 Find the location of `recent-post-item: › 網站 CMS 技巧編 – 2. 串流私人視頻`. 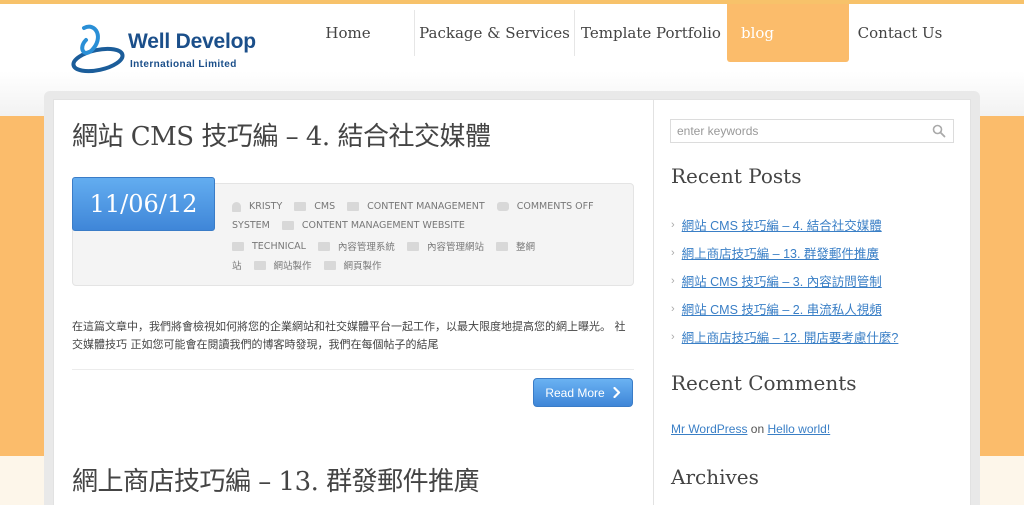

recent-post-item: › 網站 CMS 技巧編 – 2. 串流私人視頻 is located at coordinates (776, 308).